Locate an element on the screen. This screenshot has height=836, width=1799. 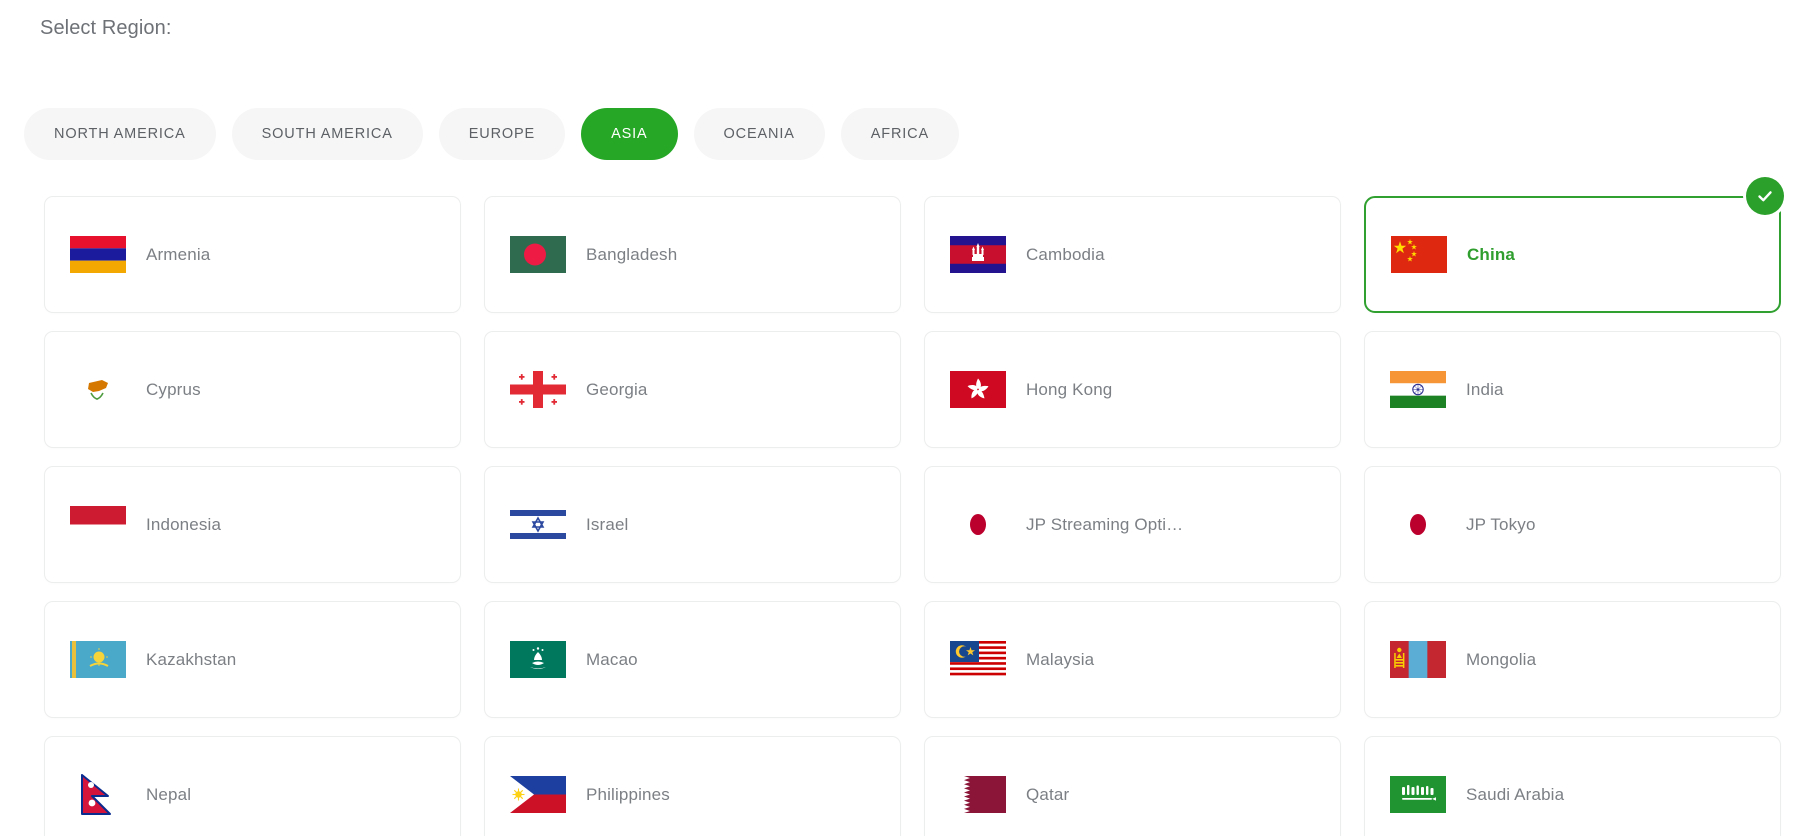
country-name-label: Bangladesh is located at coordinates (632, 254).